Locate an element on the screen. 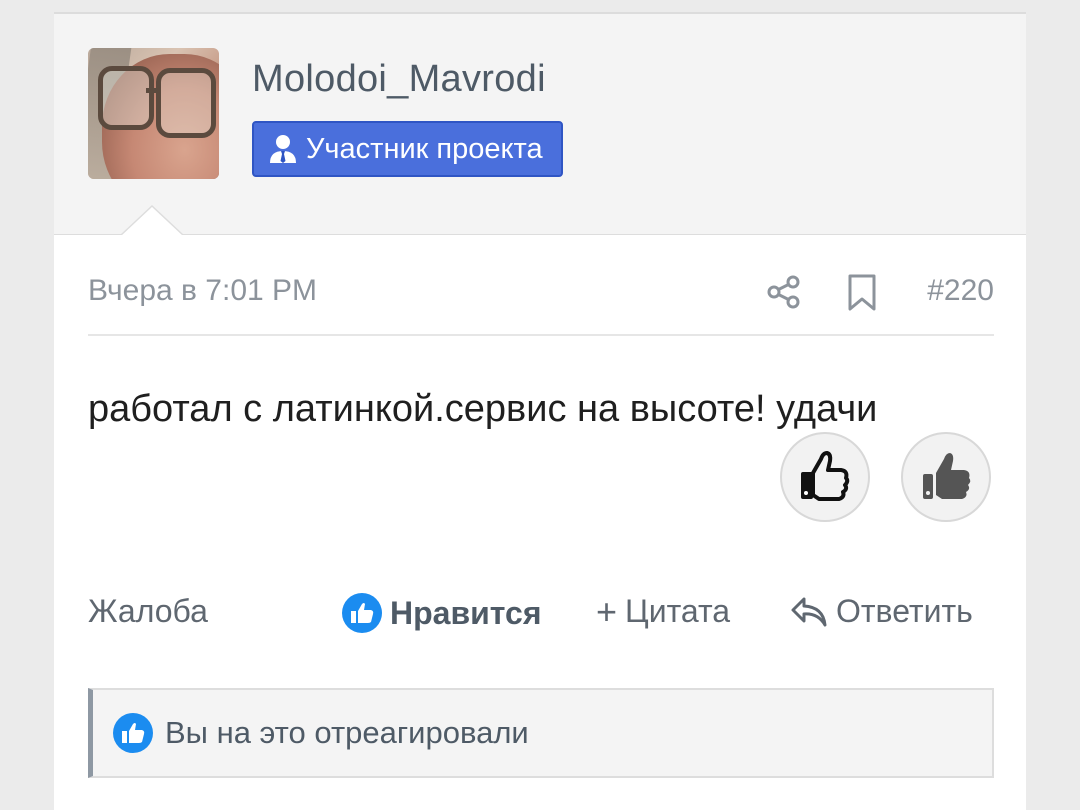 The height and width of the screenshot is (810, 1080). thumbs-up-outline-icon is located at coordinates (825, 476).